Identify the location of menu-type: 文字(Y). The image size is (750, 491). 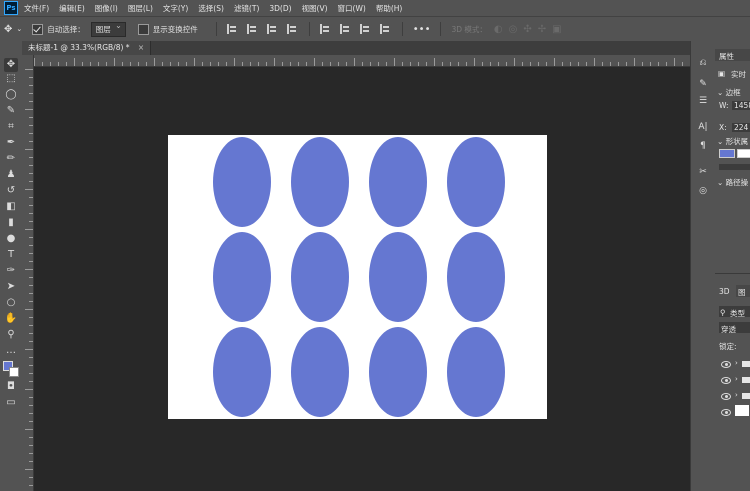
(175, 8).